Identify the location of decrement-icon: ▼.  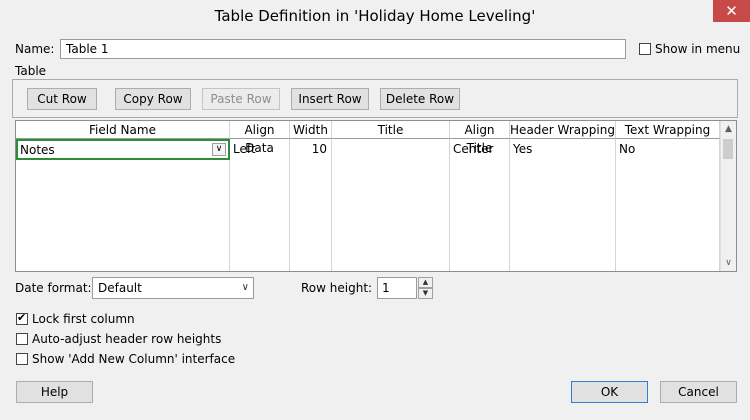
(425, 293).